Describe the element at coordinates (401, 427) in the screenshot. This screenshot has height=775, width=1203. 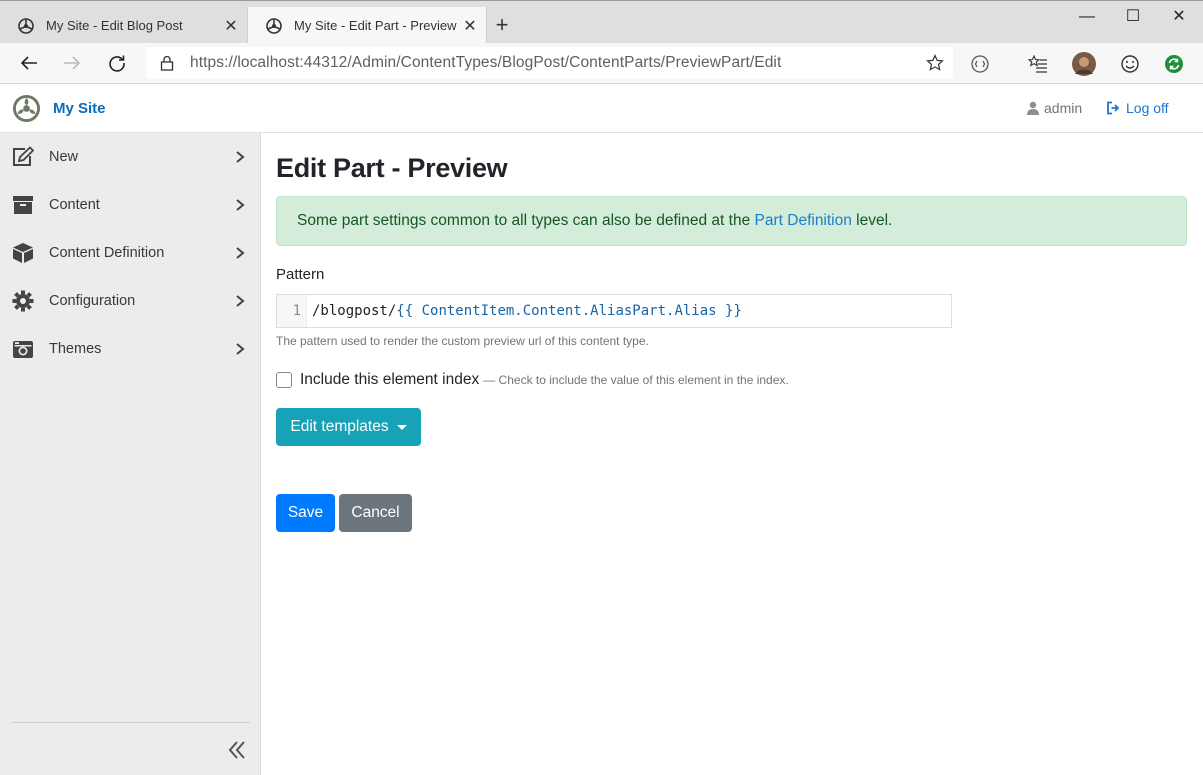
I see `caret-down-icon` at that location.